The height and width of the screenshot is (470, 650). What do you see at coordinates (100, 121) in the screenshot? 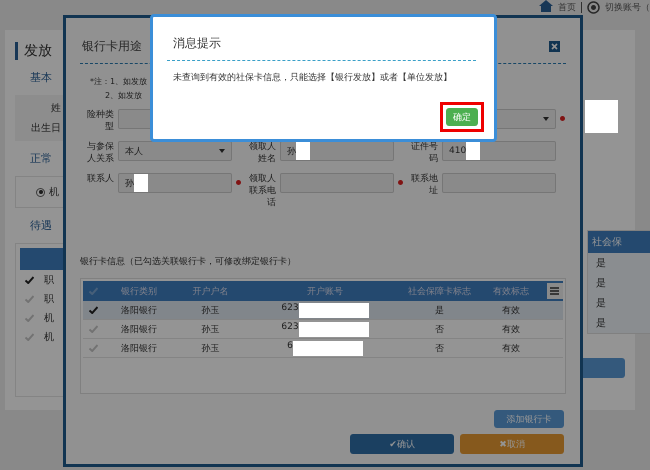
I see `field-label: 险种类型` at bounding box center [100, 121].